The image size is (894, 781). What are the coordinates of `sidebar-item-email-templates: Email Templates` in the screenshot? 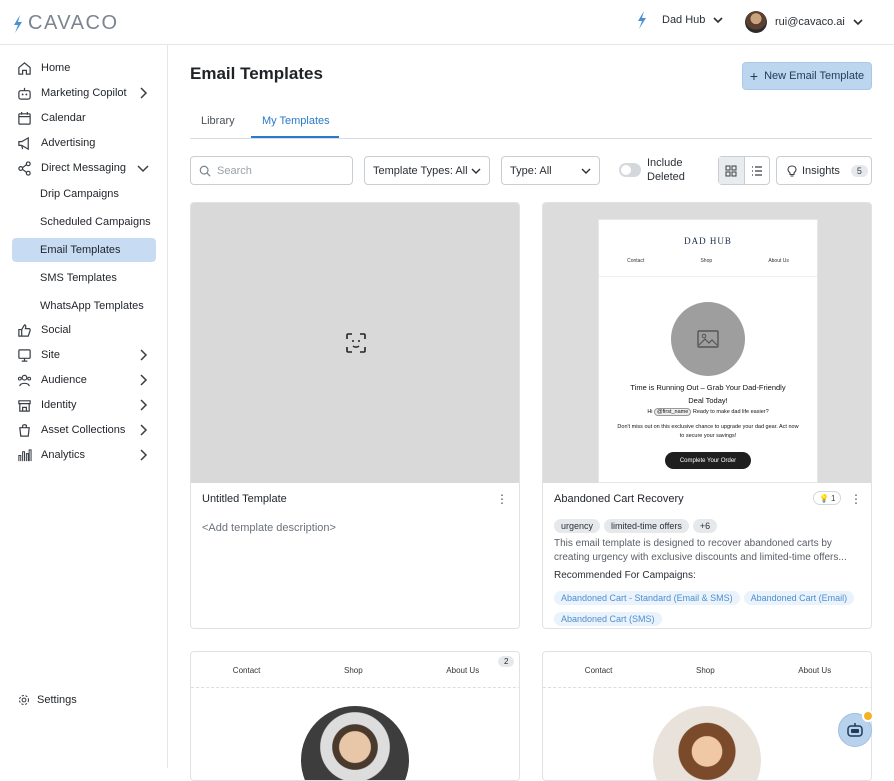 It's located at (84, 250).